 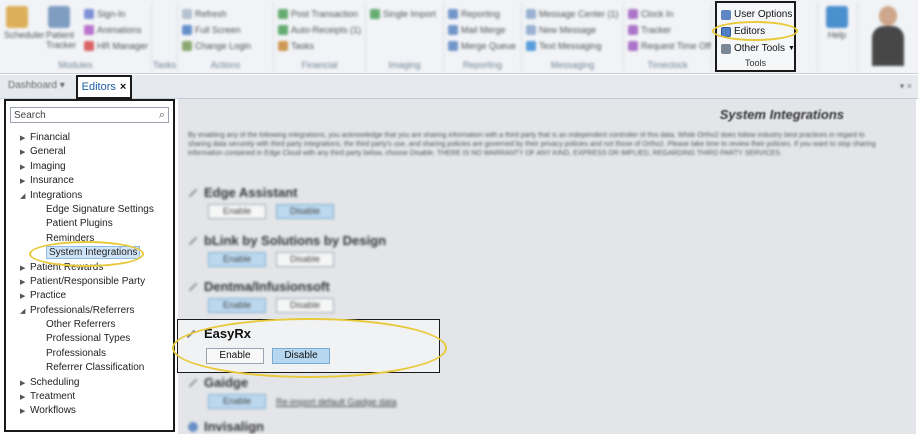 I want to click on user-options-icon, so click(x=726, y=14).